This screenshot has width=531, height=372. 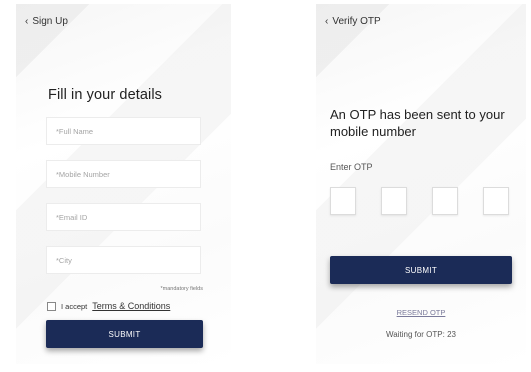 I want to click on back-label: Verify OTP, so click(x=356, y=21).